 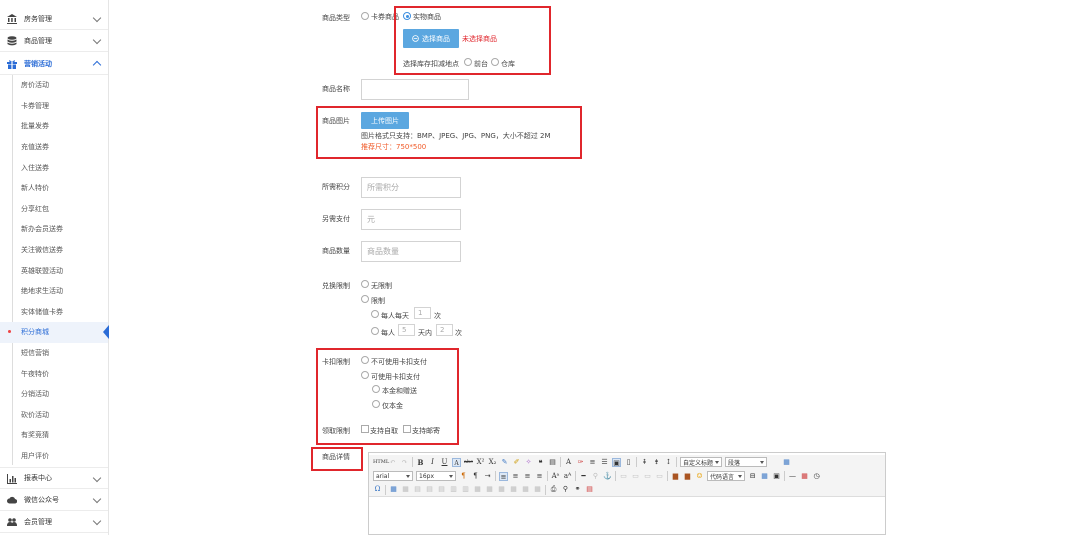 I want to click on page-break-icon: ⊟, so click(x=752, y=476).